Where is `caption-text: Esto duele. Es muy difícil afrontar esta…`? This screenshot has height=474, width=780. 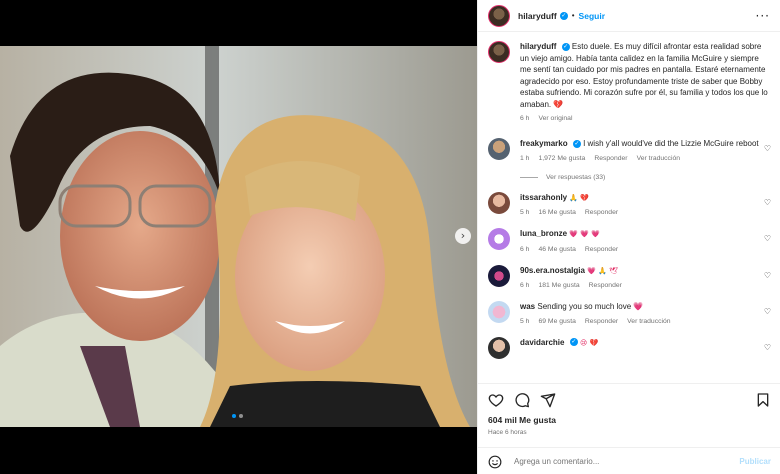
caption-text: Esto duele. Es muy difícil afrontar esta… is located at coordinates (644, 75).